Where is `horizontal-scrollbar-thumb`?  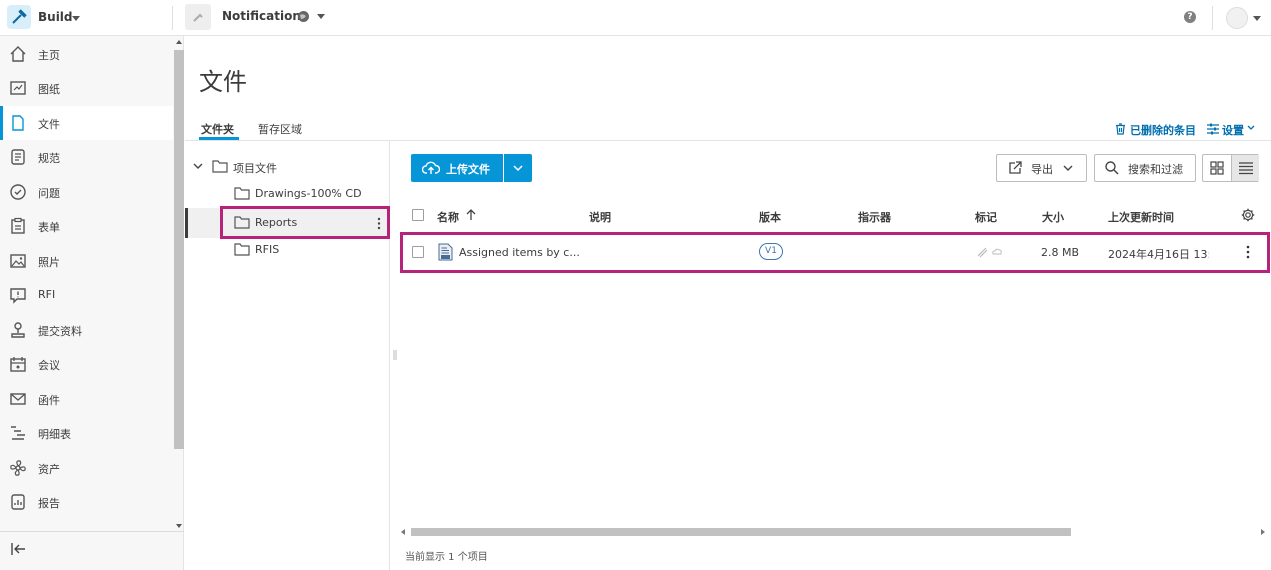 horizontal-scrollbar-thumb is located at coordinates (741, 532).